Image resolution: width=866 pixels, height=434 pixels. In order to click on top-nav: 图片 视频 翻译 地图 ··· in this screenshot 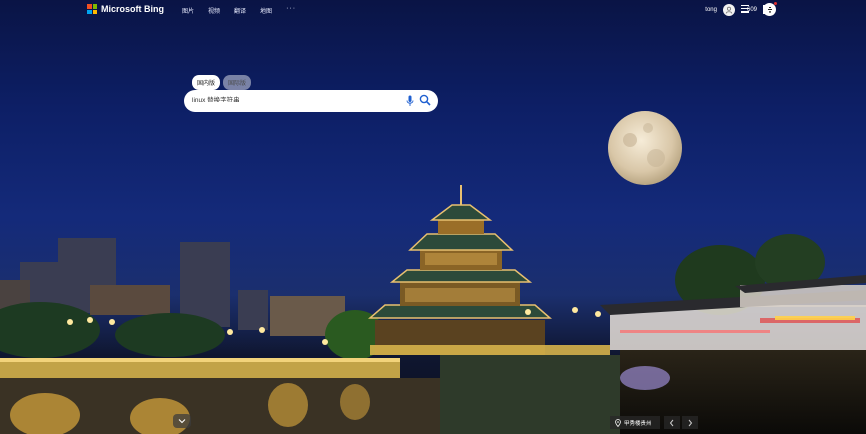, I will do `click(239, 10)`.